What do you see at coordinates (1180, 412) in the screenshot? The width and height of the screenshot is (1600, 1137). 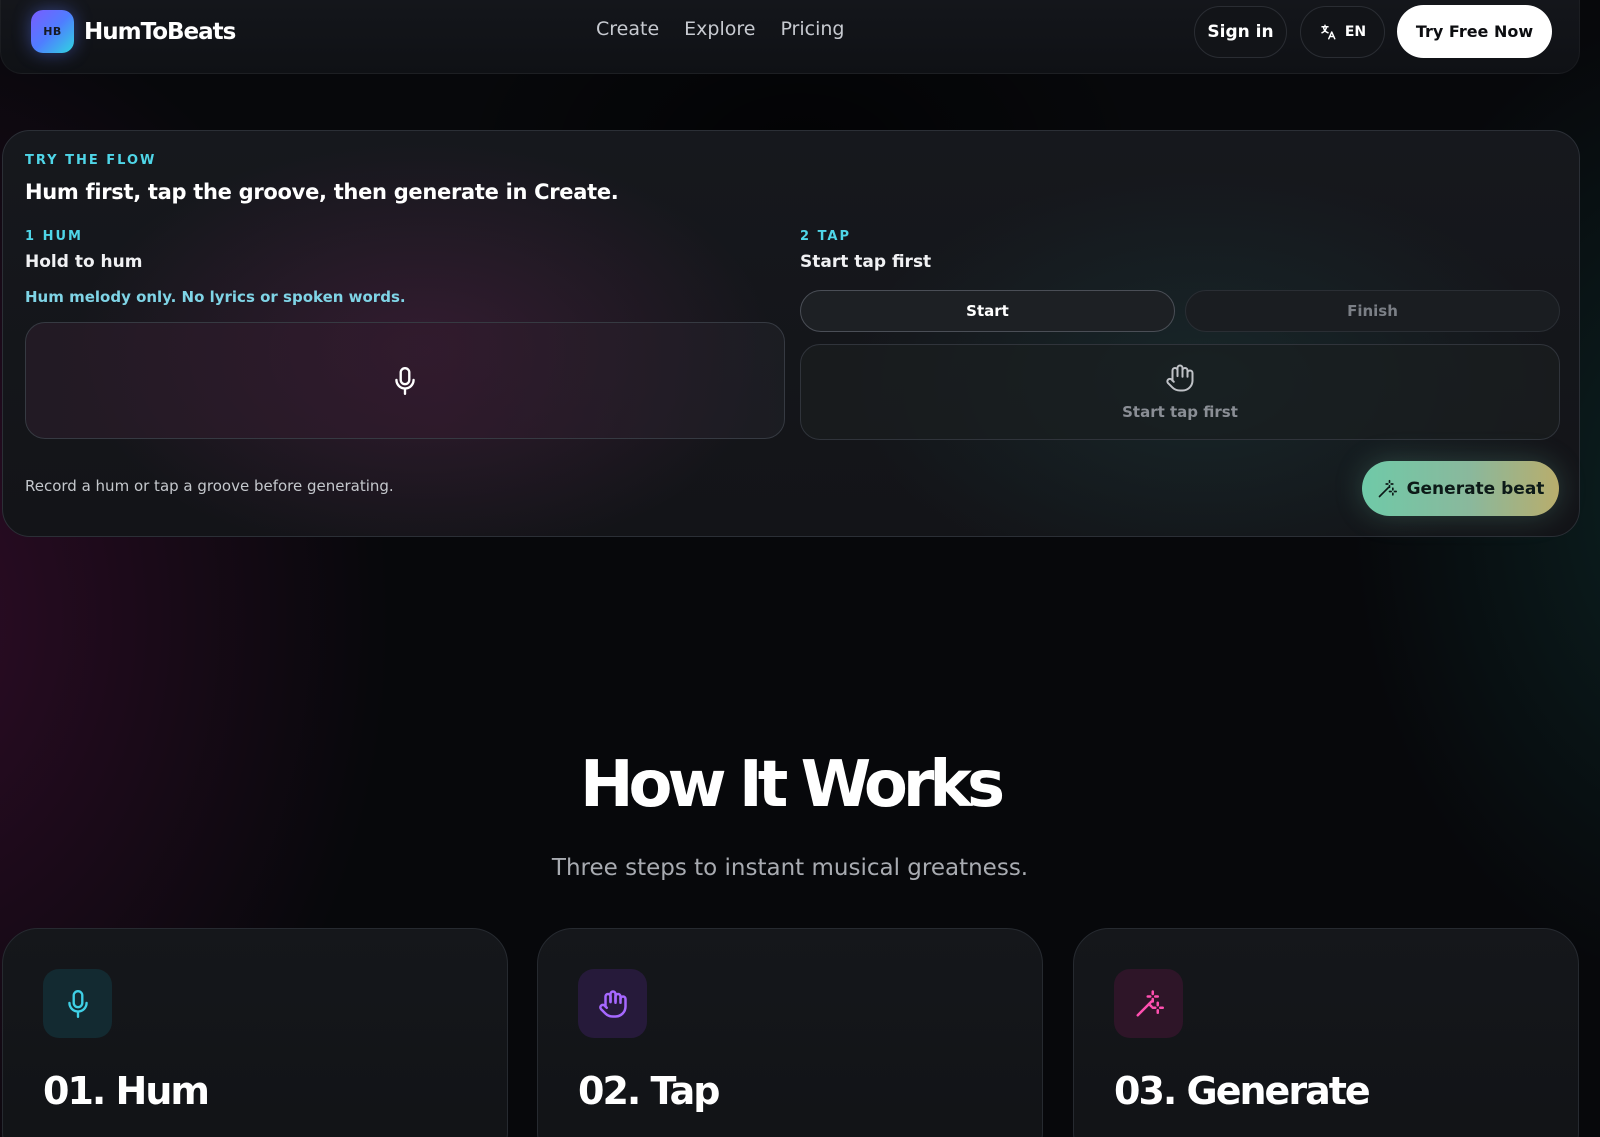 I see `tap-pad-text: Start tap first` at bounding box center [1180, 412].